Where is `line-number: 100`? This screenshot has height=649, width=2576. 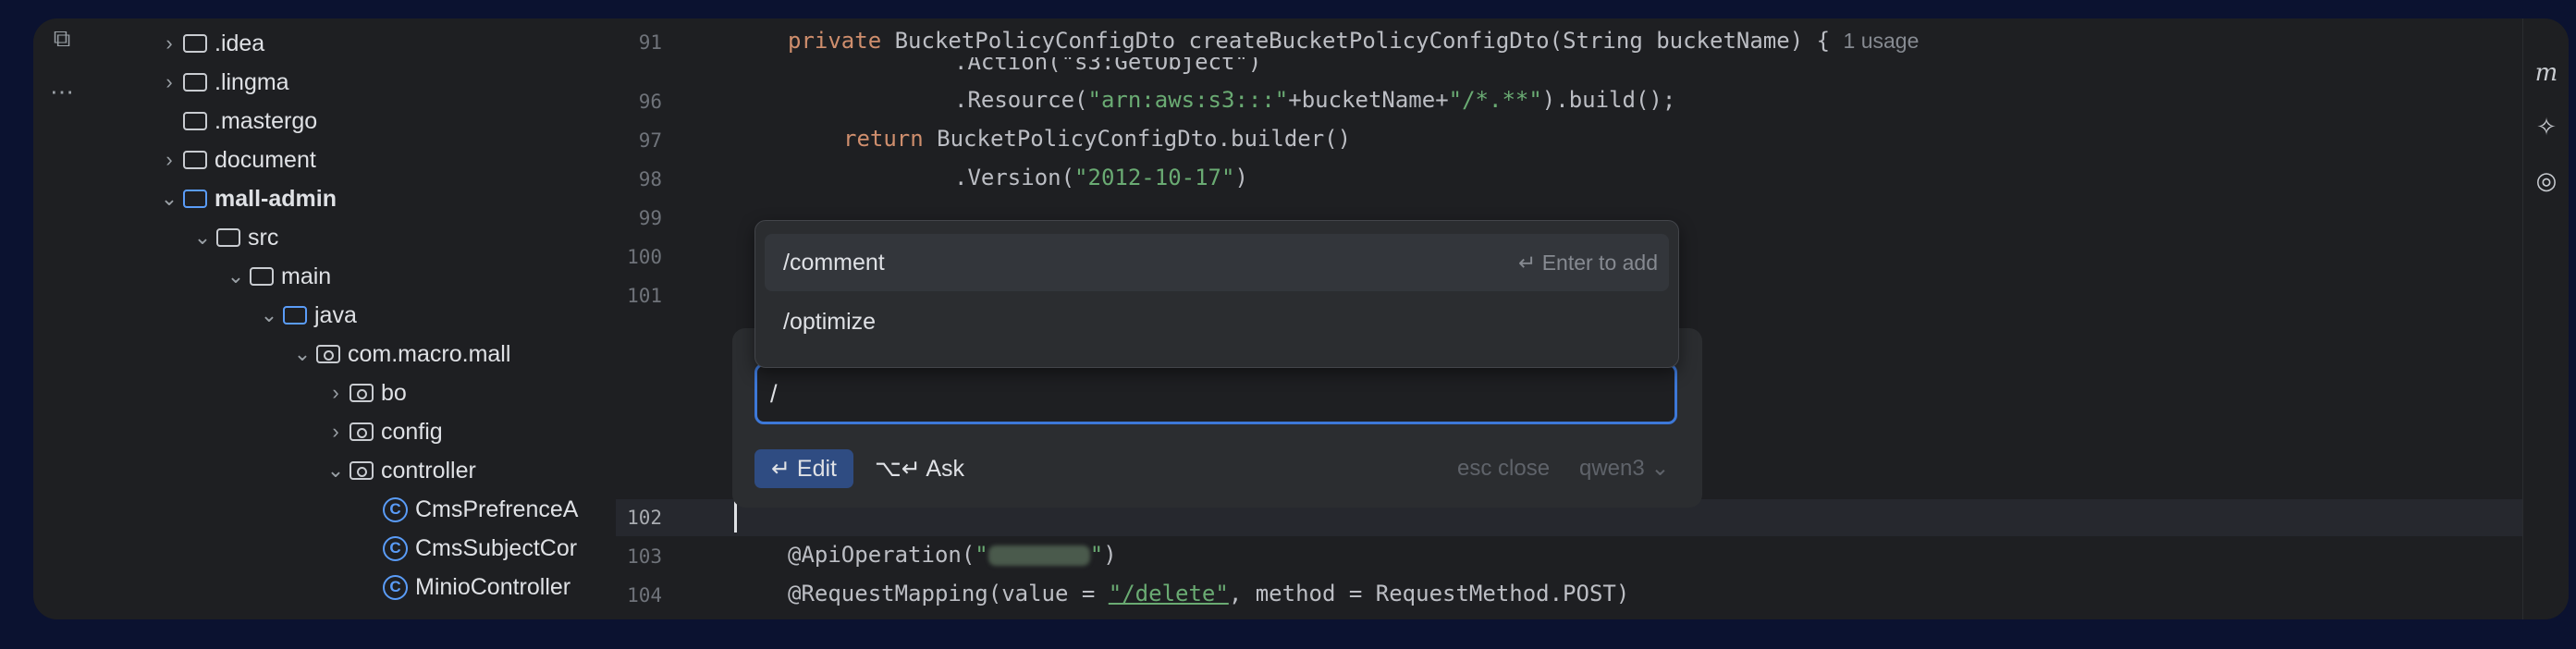 line-number: 100 is located at coordinates (644, 257).